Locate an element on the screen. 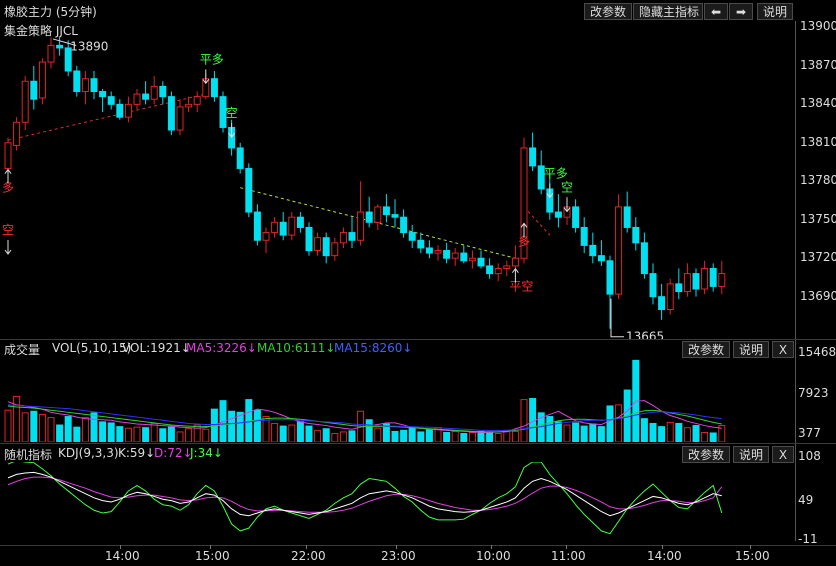  kdj-axis-bottom: -11 is located at coordinates (808, 539).